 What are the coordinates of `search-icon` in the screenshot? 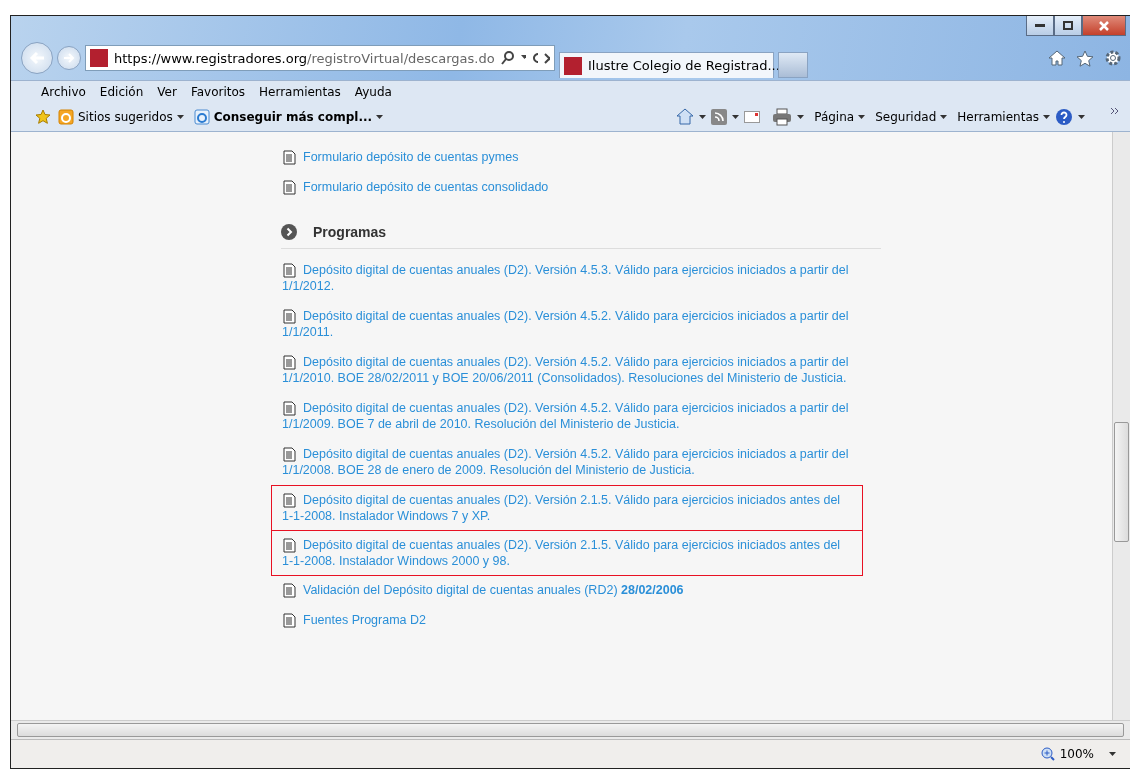 It's located at (513, 58).